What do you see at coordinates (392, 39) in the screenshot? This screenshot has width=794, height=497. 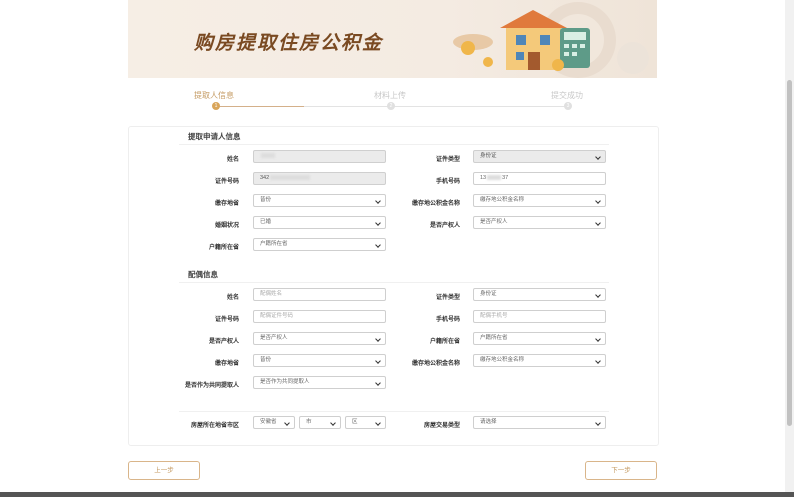 I see `banner: 购房提取住房公积金` at bounding box center [392, 39].